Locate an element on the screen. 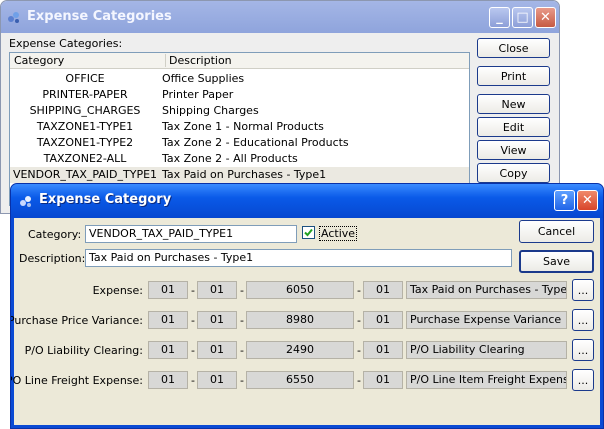 The height and width of the screenshot is (429, 604). account-description: Purchase Expense Variance is located at coordinates (486, 320).